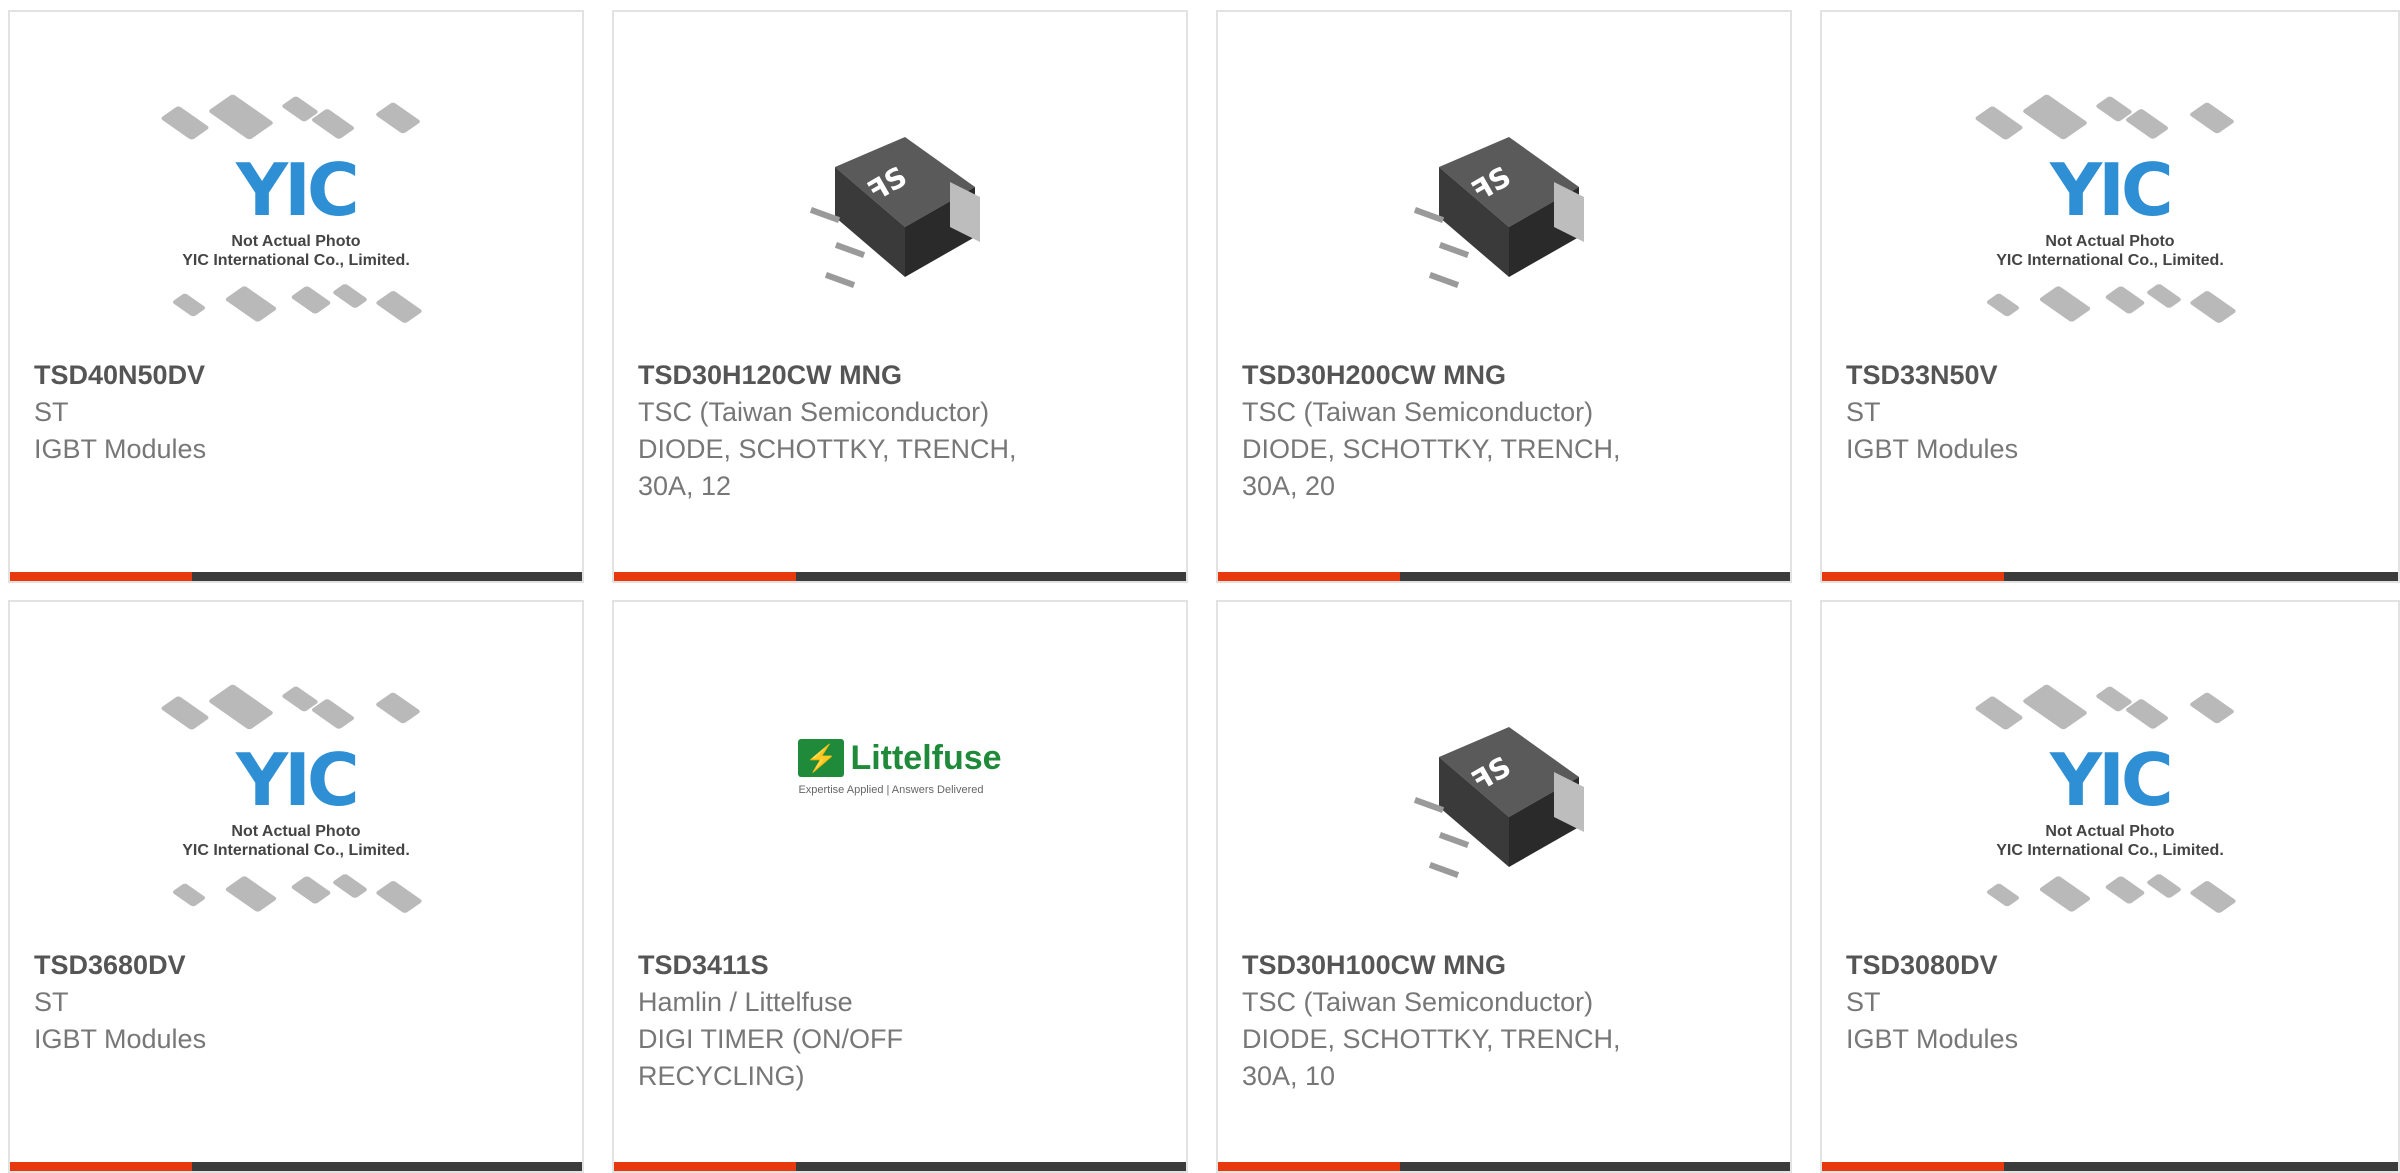 The image size is (2400, 1173). What do you see at coordinates (1289, 486) in the screenshot?
I see `description-line: 30A, 20` at bounding box center [1289, 486].